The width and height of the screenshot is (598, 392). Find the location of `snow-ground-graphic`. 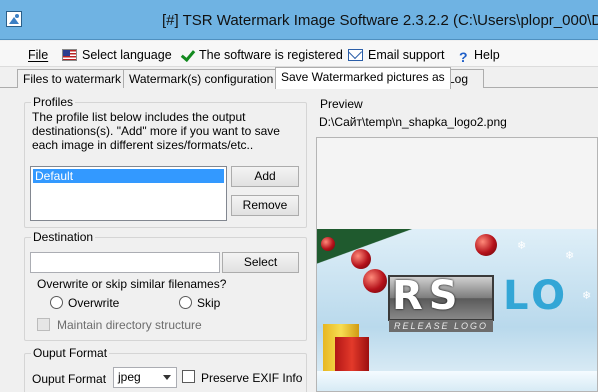

snow-ground-graphic is located at coordinates (457, 381).